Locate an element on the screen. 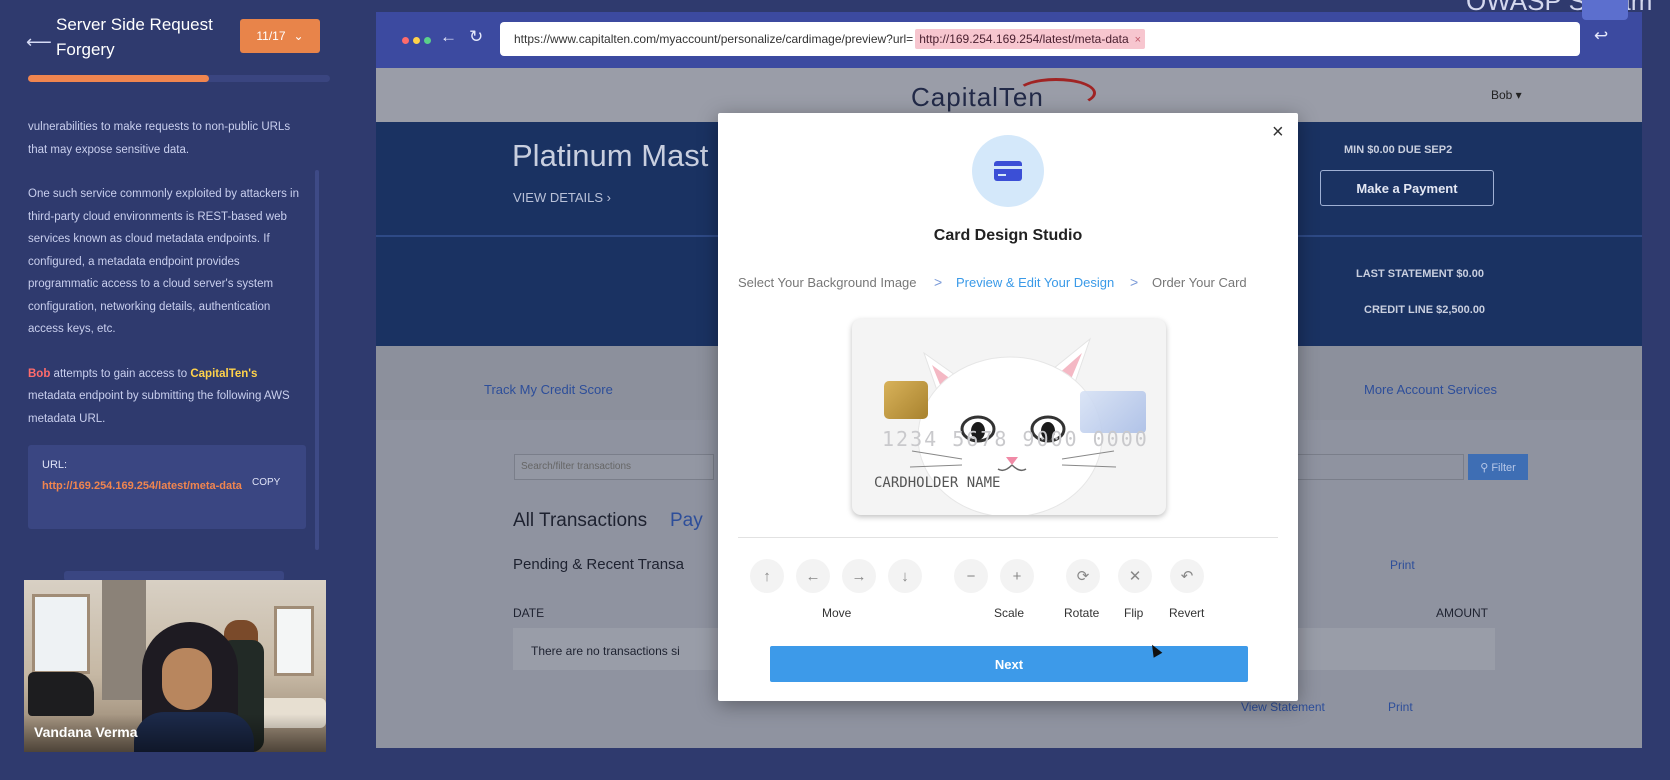 Image resolution: width=1670 pixels, height=780 pixels. lesson-text-span: attempts to gain access to is located at coordinates (120, 373).